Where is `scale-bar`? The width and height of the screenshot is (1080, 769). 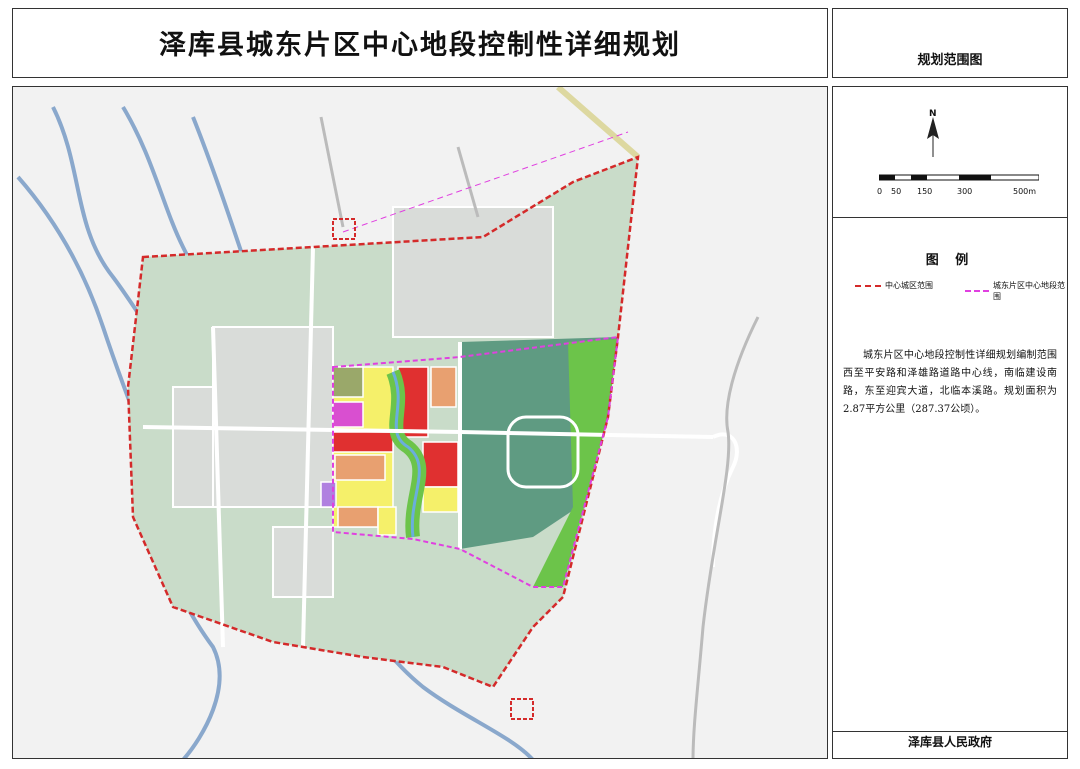 scale-bar is located at coordinates (959, 177).